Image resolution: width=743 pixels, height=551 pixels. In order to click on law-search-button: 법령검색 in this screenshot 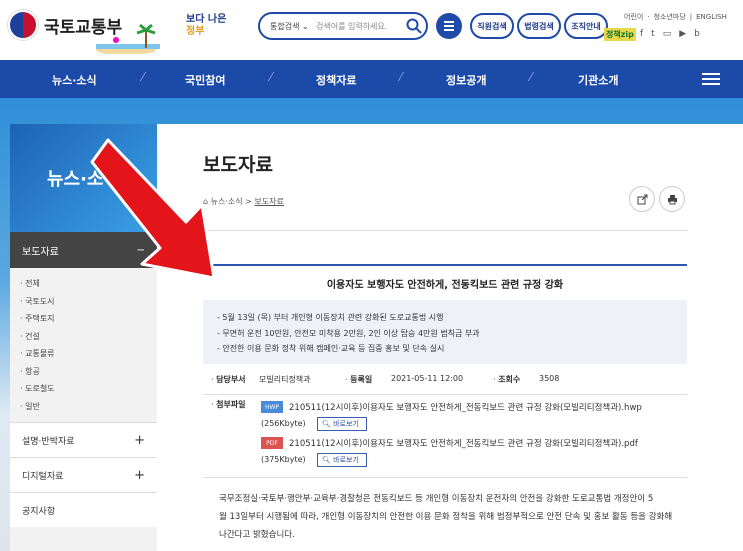, I will do `click(539, 26)`.